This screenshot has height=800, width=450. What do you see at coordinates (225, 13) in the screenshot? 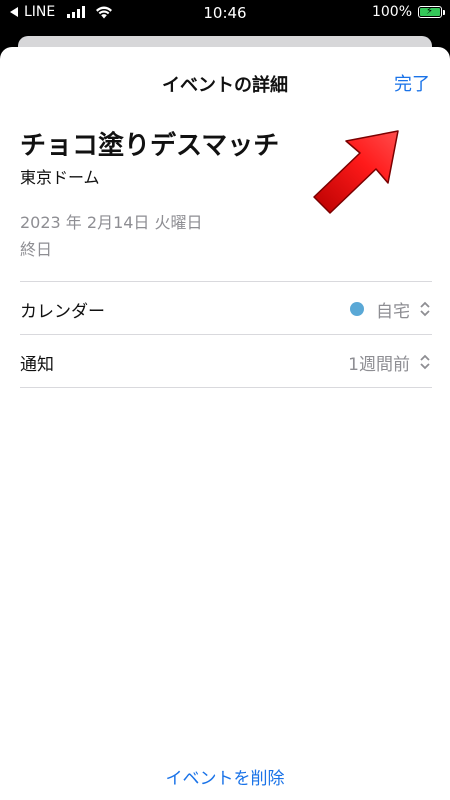
I see `status-bar: LINE 10:46 100% ⚡` at bounding box center [225, 13].